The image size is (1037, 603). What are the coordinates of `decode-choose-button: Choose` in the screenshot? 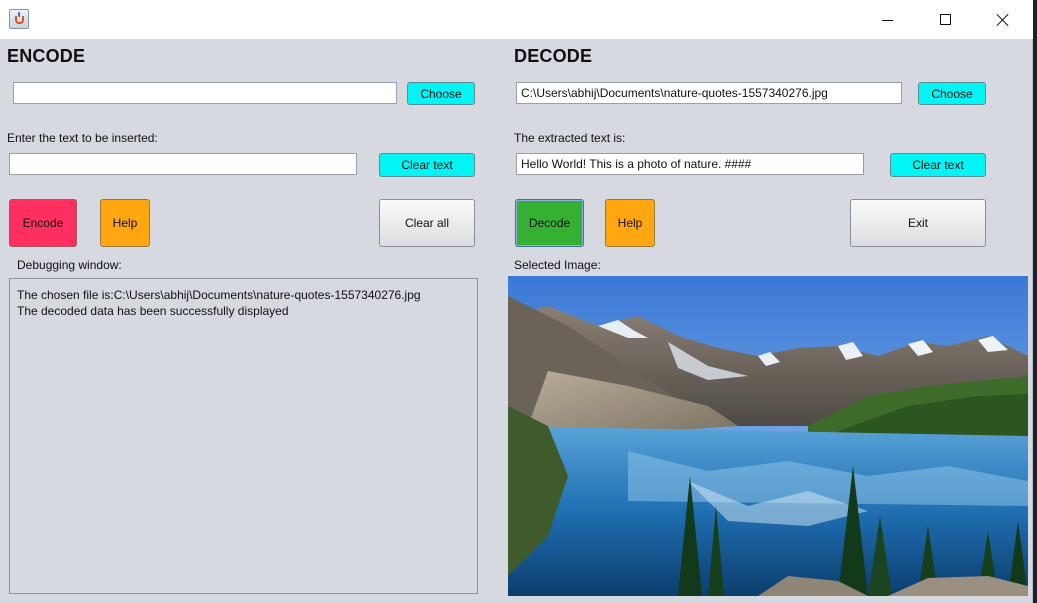 It's located at (952, 93).